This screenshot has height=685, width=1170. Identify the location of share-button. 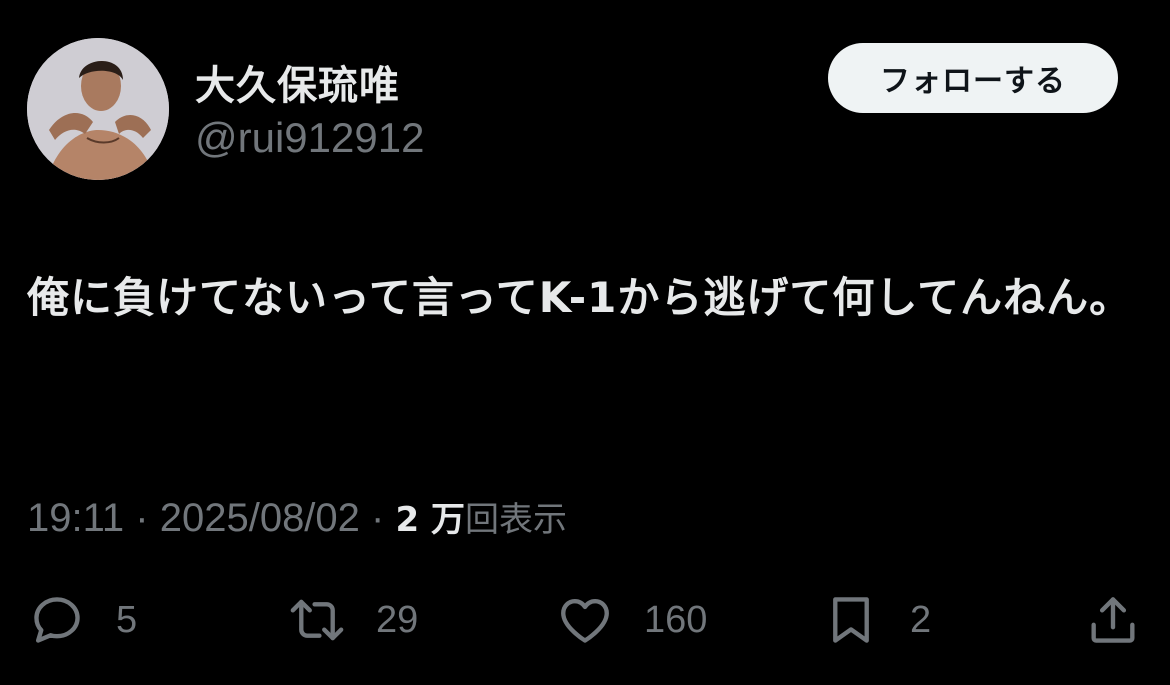
(1113, 620).